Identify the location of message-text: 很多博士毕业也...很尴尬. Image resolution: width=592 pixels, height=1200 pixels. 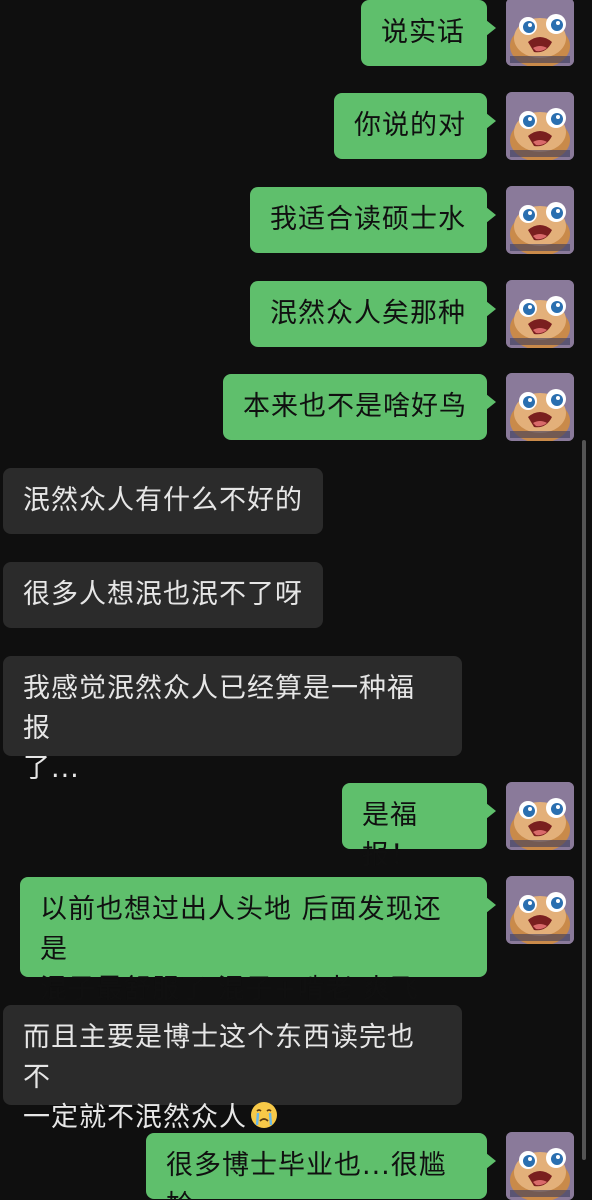
(306, 1175).